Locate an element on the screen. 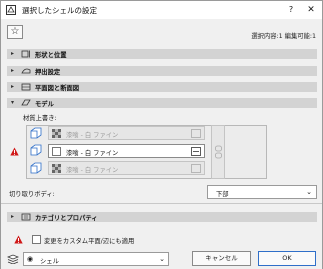  chain-link-icon is located at coordinates (218, 152).